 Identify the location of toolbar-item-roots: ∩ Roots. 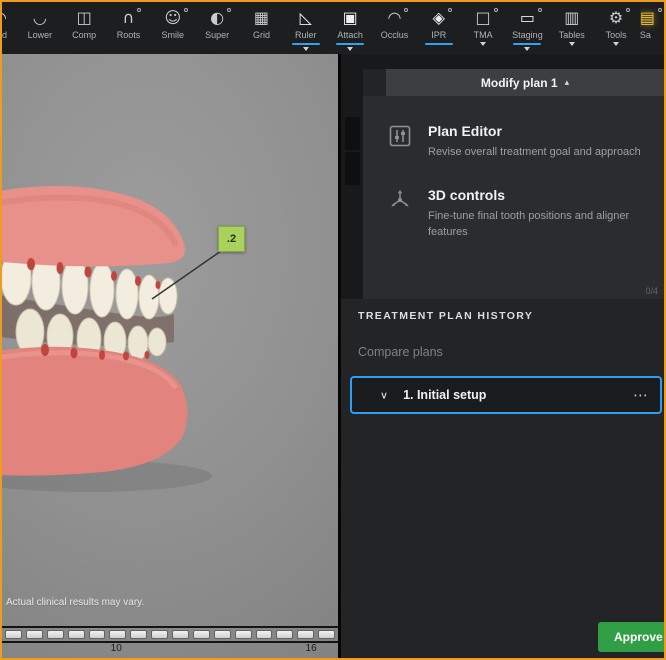
(128, 30).